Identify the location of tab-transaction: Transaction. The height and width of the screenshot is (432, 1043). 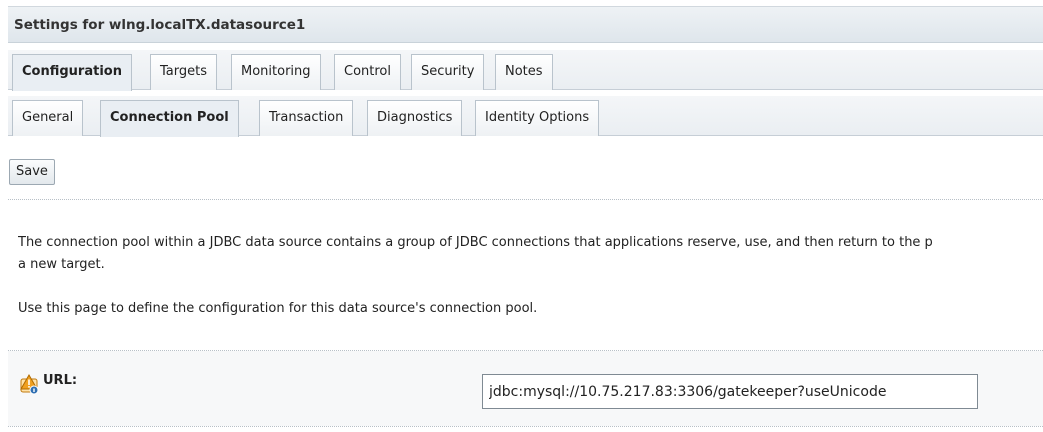
(306, 118).